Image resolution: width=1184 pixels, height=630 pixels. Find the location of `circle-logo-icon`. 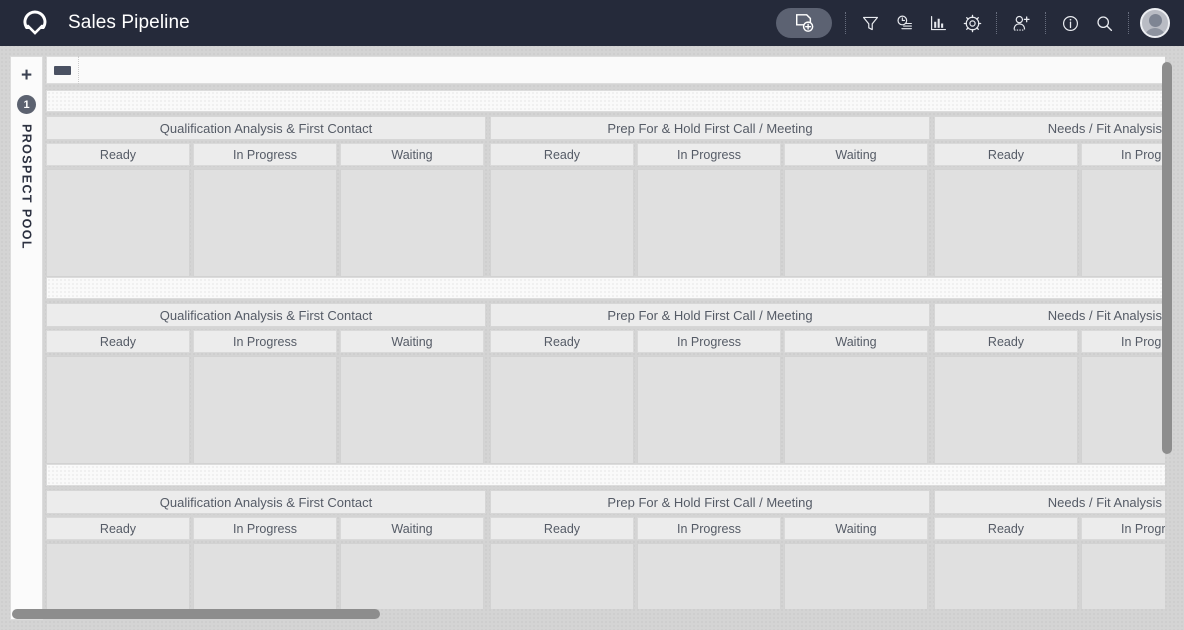

circle-logo-icon is located at coordinates (35, 23).